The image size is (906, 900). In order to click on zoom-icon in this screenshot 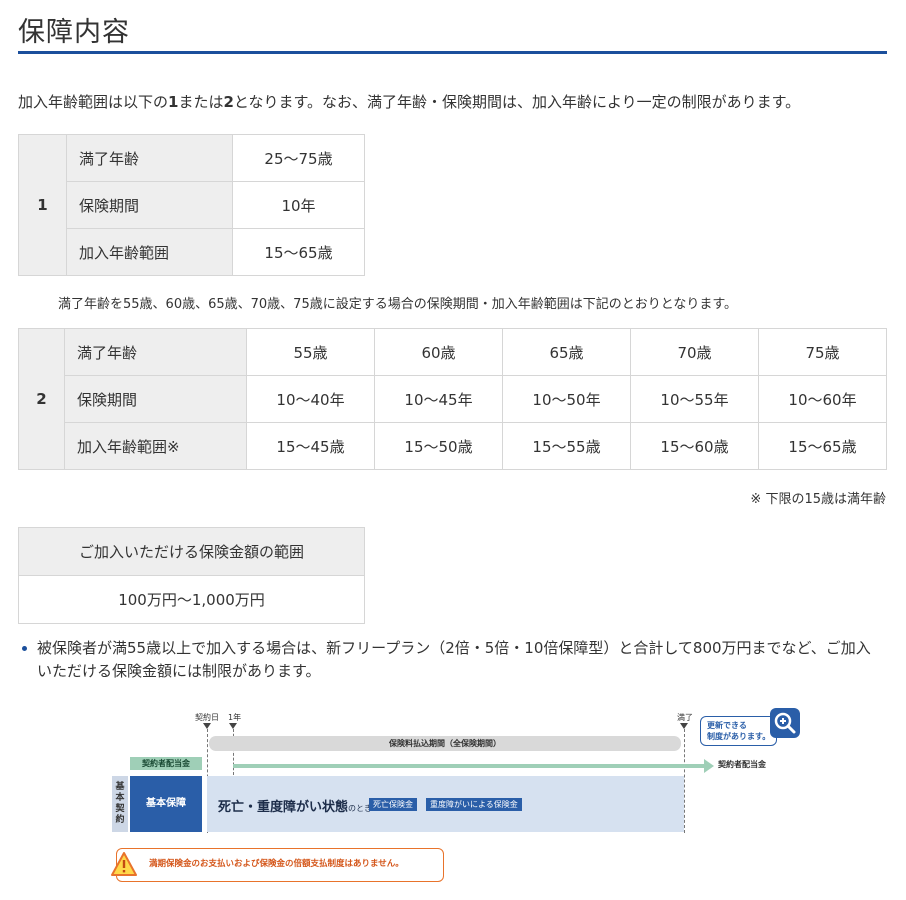, I will do `click(785, 723)`.